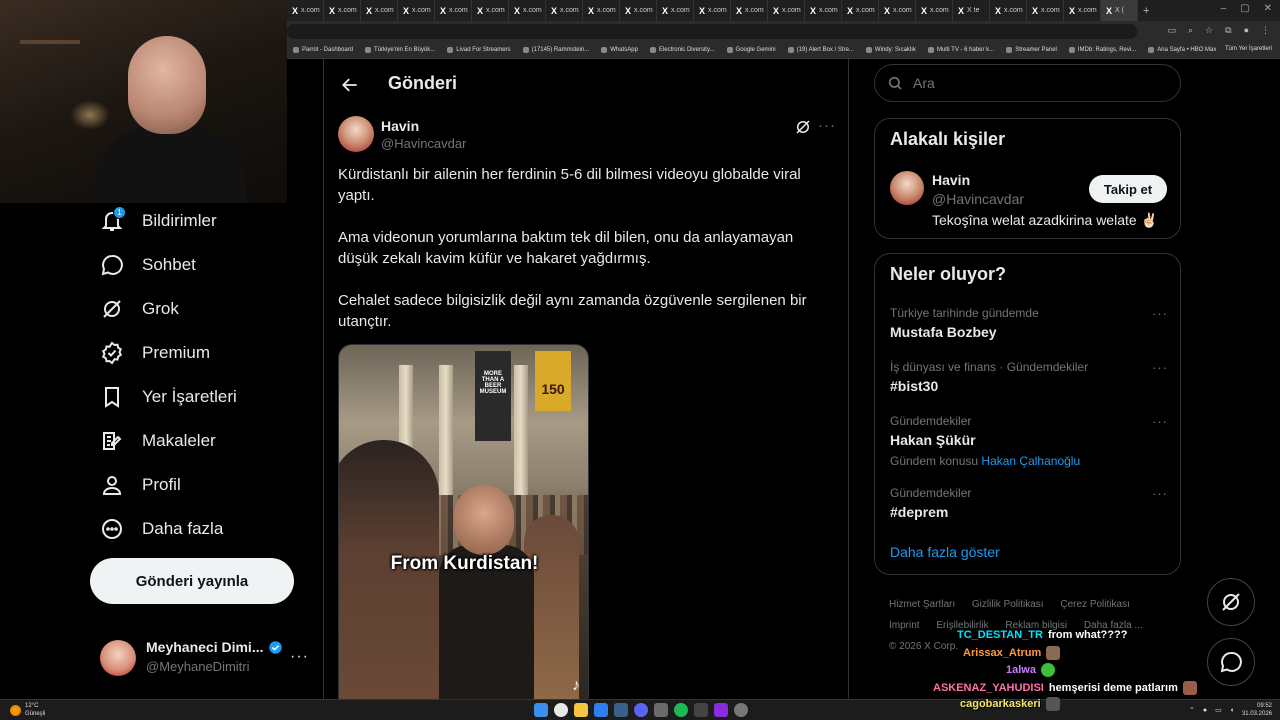 The height and width of the screenshot is (720, 1280). What do you see at coordinates (1244, 8) in the screenshot?
I see `maximize-icon: ▢` at bounding box center [1244, 8].